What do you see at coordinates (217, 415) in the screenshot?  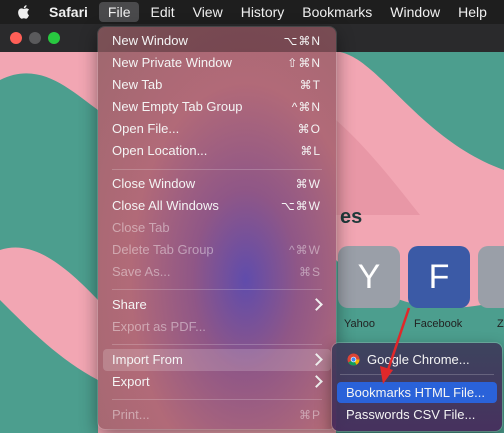 I see `menu-item-print: Print... ⌘P` at bounding box center [217, 415].